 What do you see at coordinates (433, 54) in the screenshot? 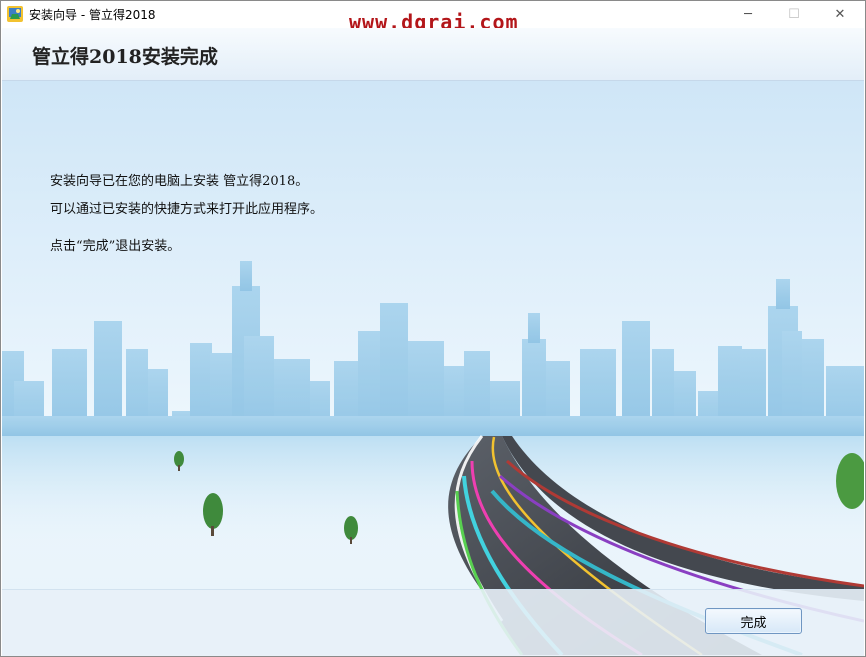
I see `wizard-header: 管立得2018安装完成` at bounding box center [433, 54].